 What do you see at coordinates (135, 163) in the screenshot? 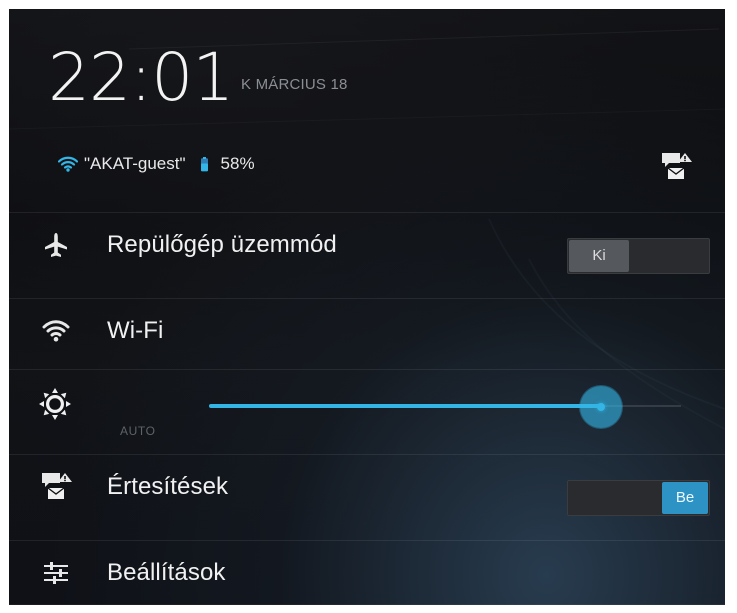
I see `wifi-network-name: "AKAT-guest"` at bounding box center [135, 163].